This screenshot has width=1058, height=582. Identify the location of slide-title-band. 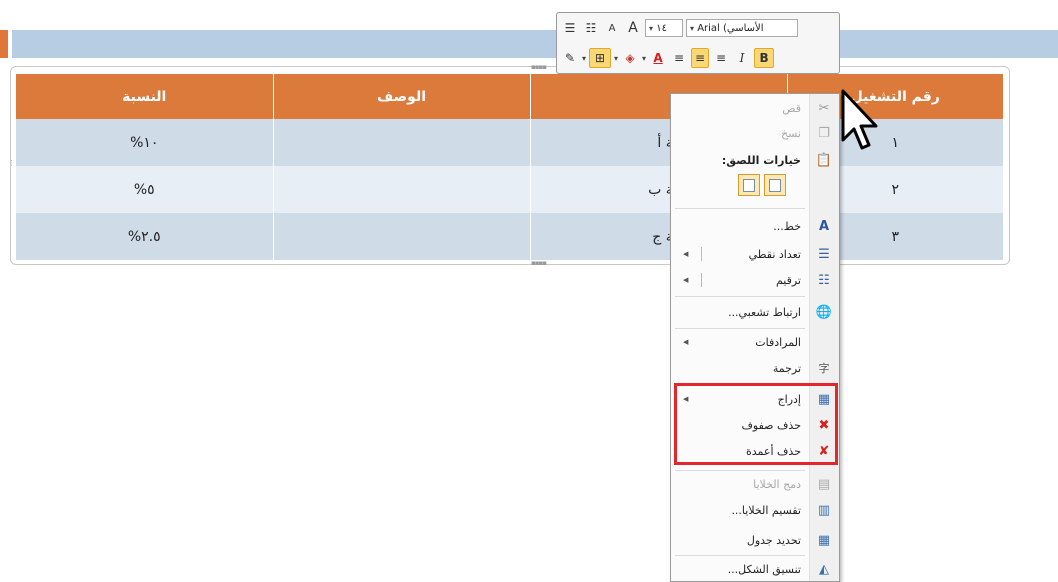
(535, 44).